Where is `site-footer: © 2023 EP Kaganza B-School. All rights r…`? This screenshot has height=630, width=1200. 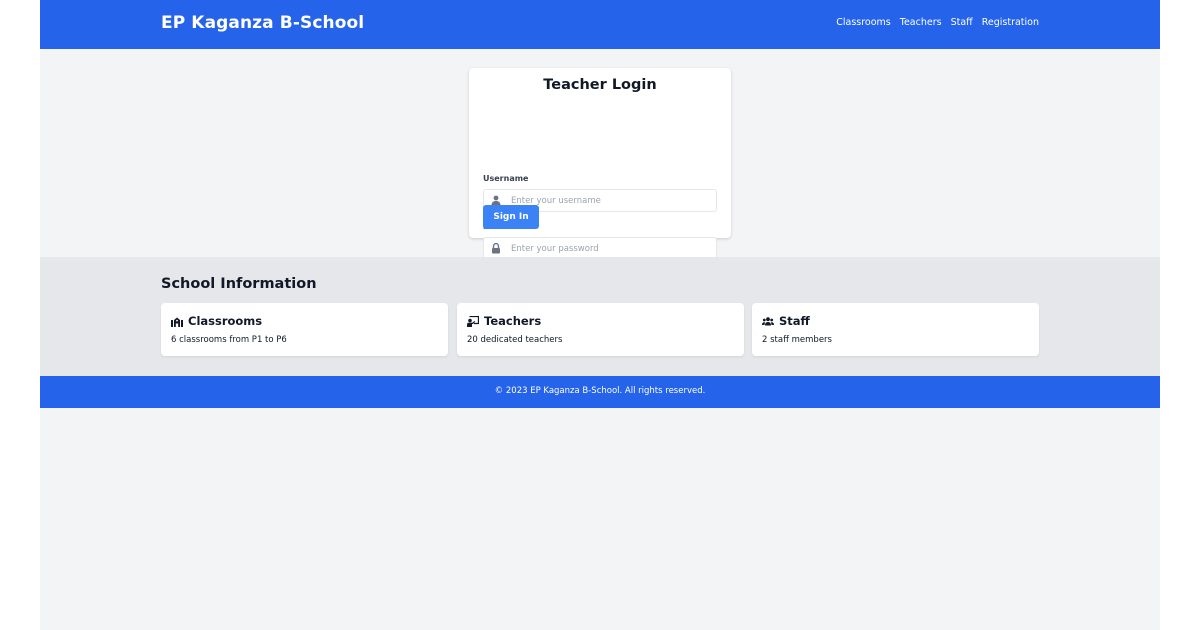 site-footer: © 2023 EP Kaganza B-School. All rights r… is located at coordinates (600, 392).